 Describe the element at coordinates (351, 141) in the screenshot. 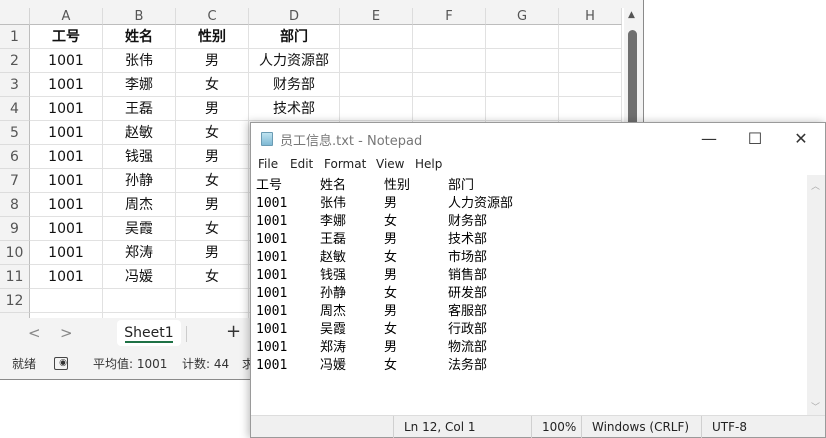

I see `window-title: 员工信息.txt - Notepad` at that location.